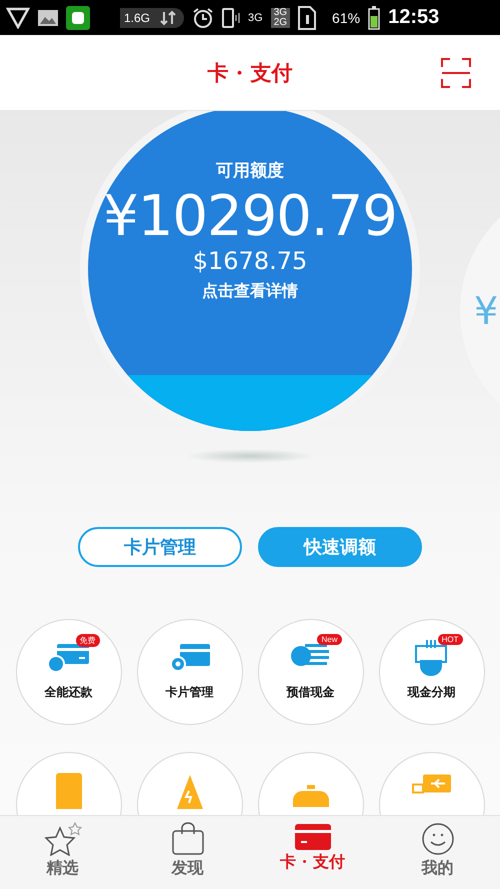  I want to click on stars-icon, so click(62, 839).